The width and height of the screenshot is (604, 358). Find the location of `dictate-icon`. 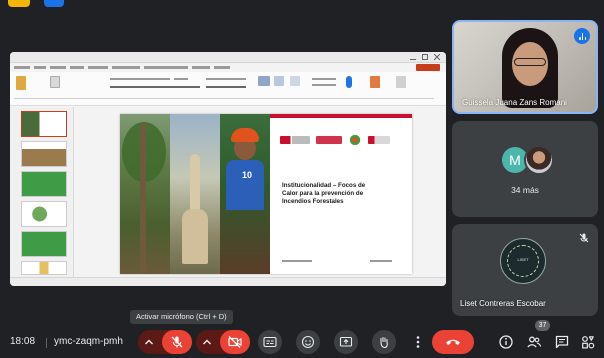

dictate-icon is located at coordinates (349, 82).